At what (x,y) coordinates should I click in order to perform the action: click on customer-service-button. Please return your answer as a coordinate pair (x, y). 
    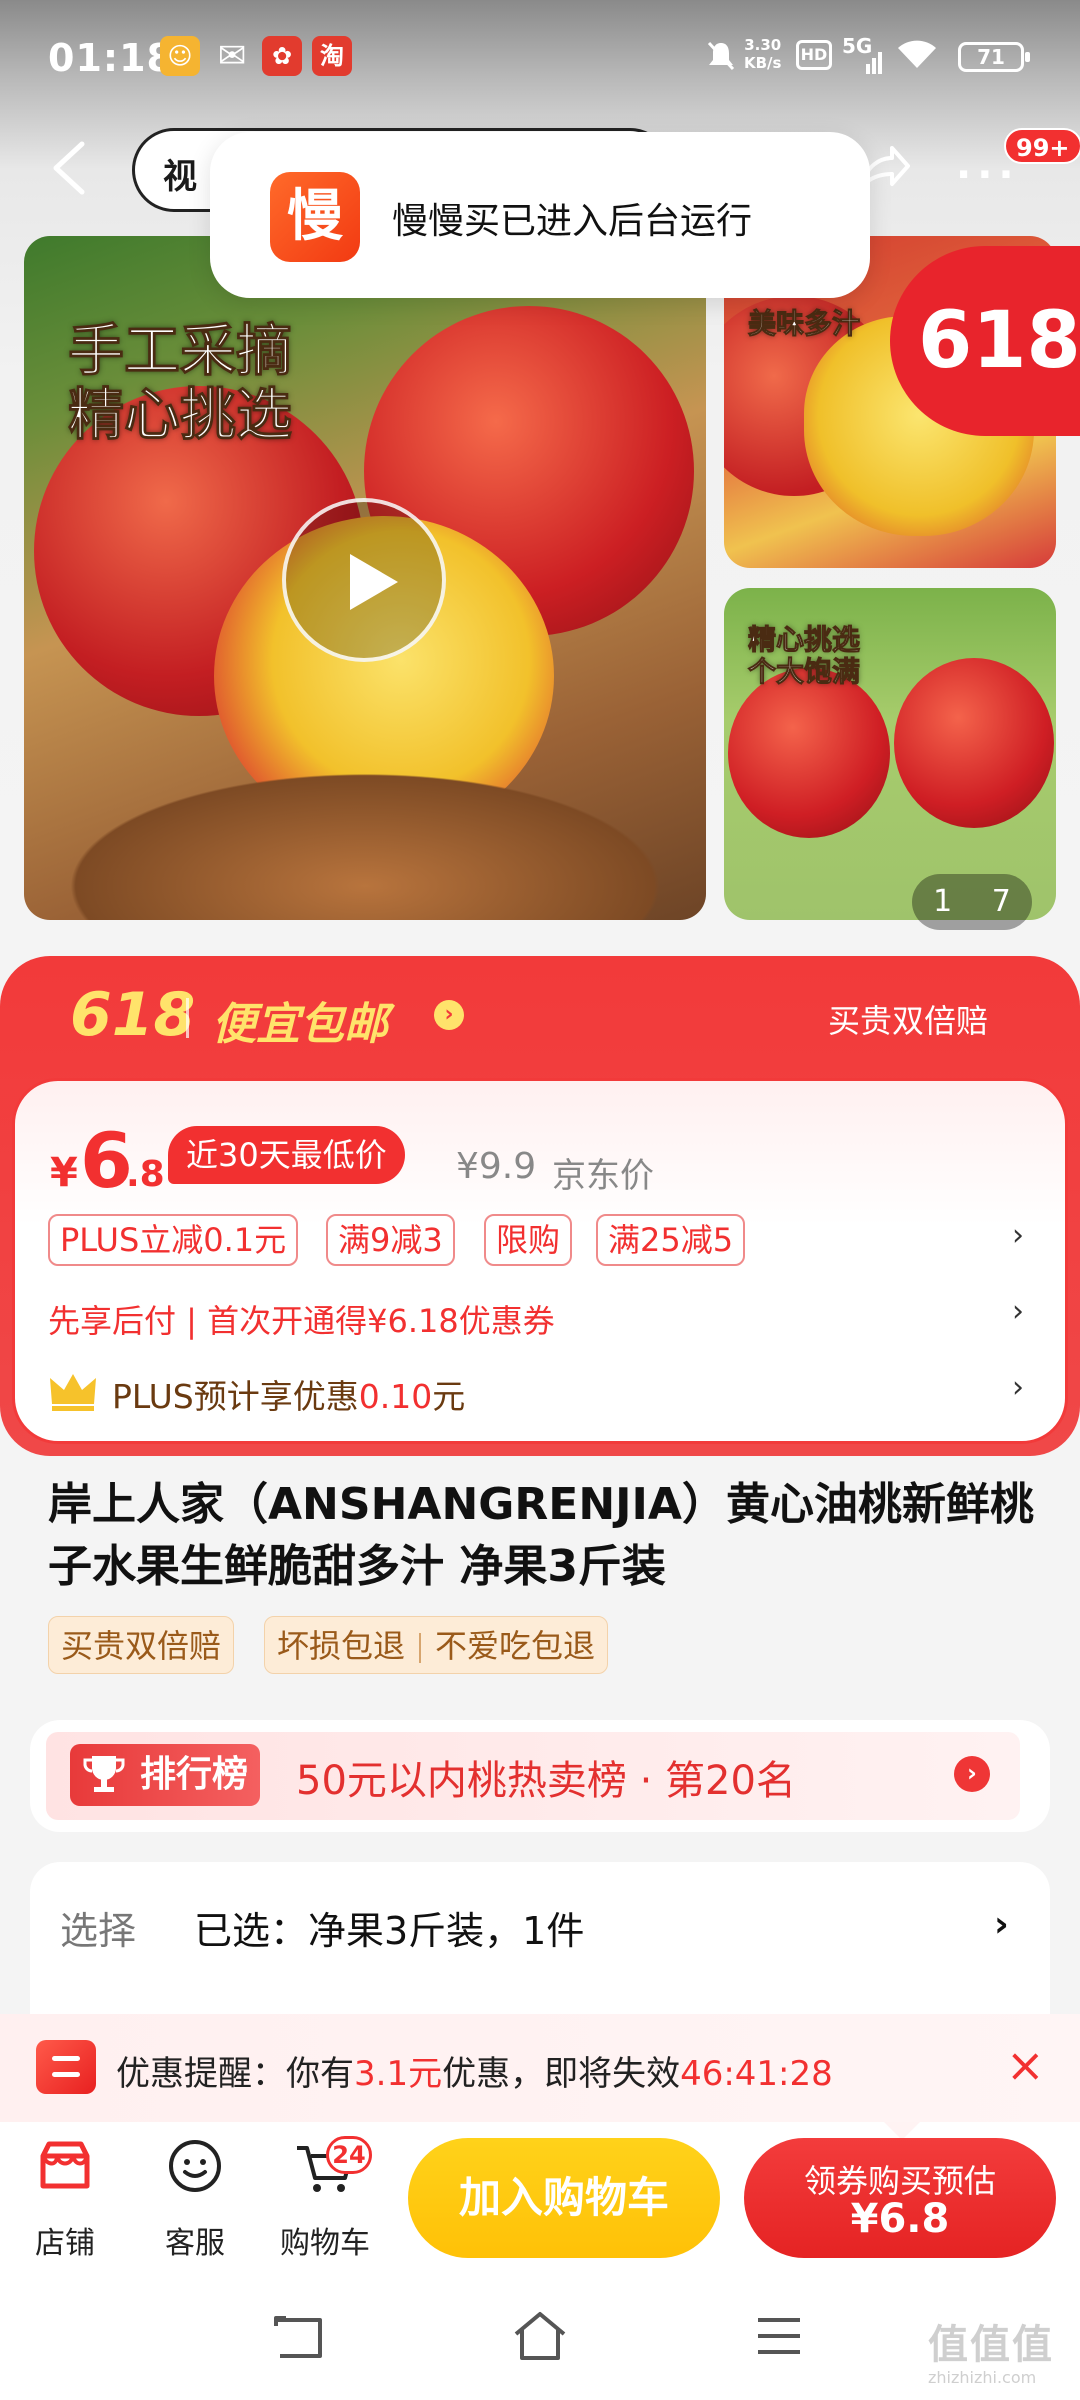
    Looking at the image, I should click on (195, 2170).